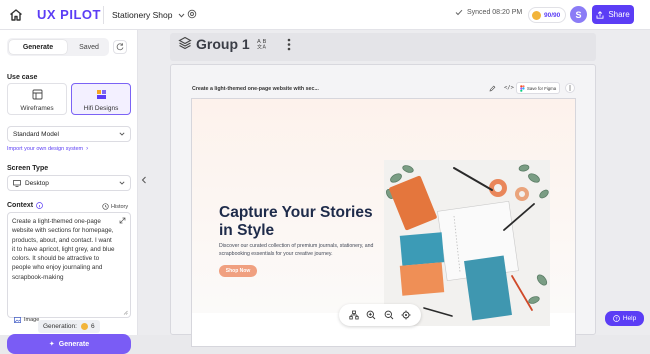 Image resolution: width=650 pixels, height=354 pixels. I want to click on frame-more-icon, so click(570, 88).